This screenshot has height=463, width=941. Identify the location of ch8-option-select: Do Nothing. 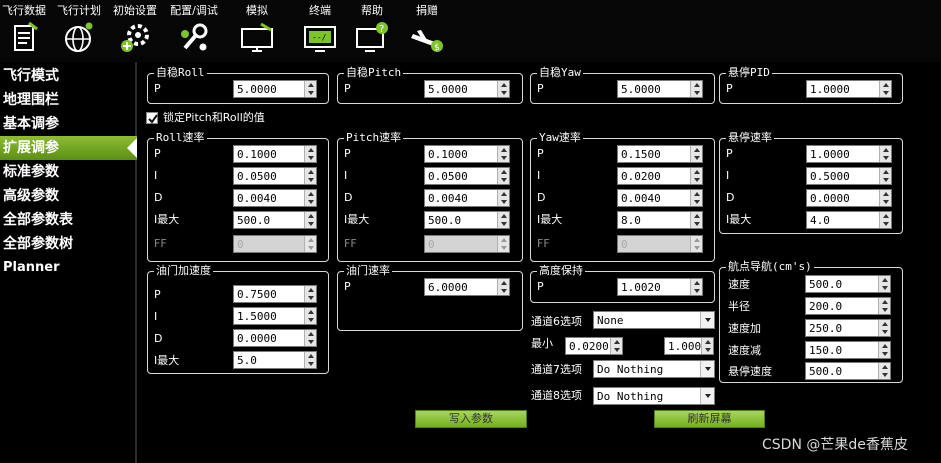
(654, 396).